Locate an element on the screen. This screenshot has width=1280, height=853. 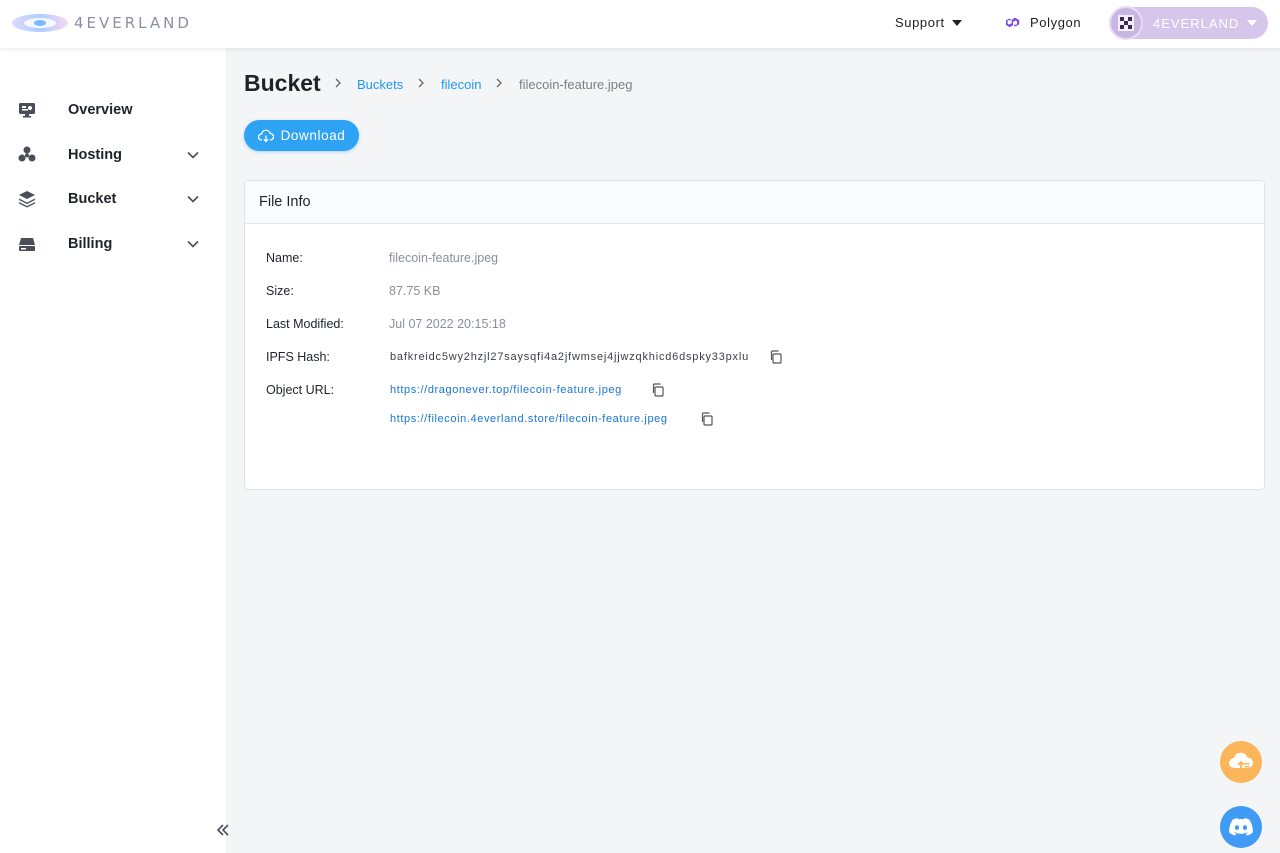
sidebar-item-bucket: Bucket is located at coordinates (113, 199).